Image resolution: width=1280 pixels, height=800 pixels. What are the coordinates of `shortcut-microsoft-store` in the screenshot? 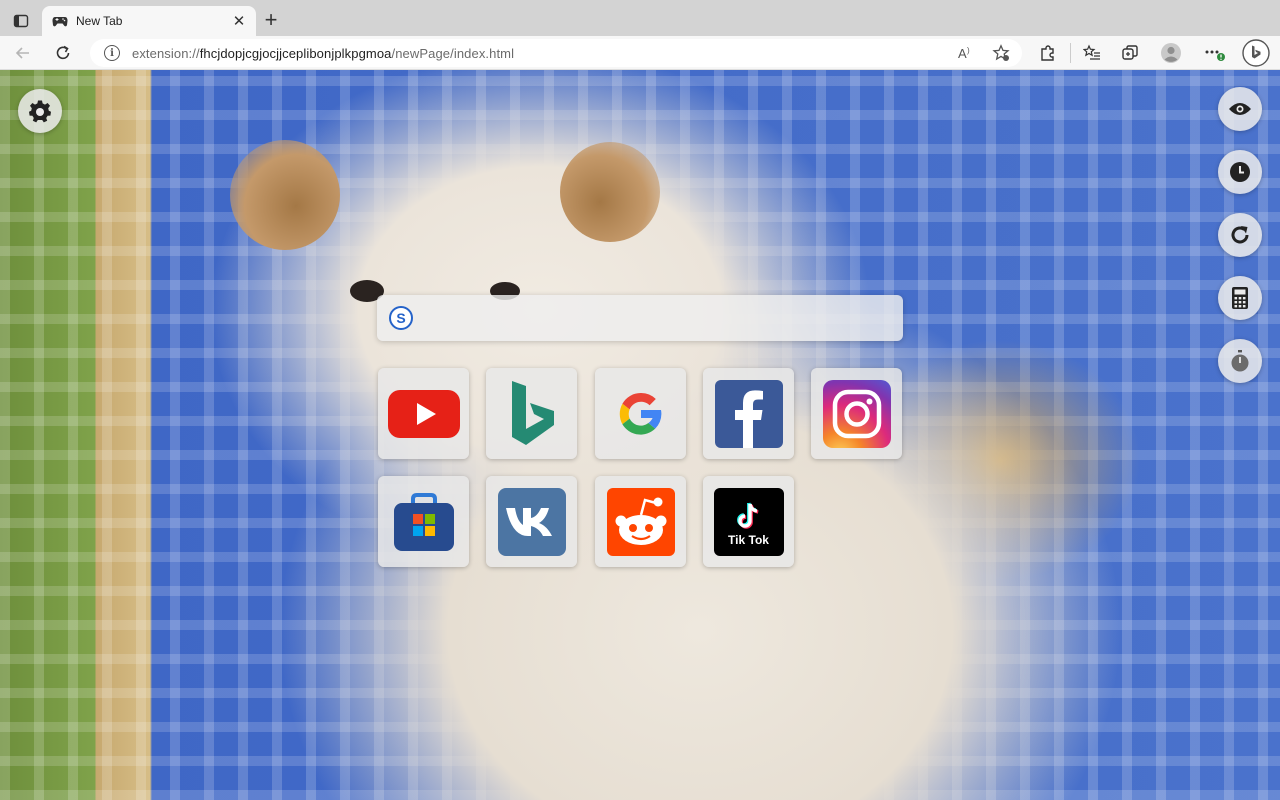 It's located at (423, 521).